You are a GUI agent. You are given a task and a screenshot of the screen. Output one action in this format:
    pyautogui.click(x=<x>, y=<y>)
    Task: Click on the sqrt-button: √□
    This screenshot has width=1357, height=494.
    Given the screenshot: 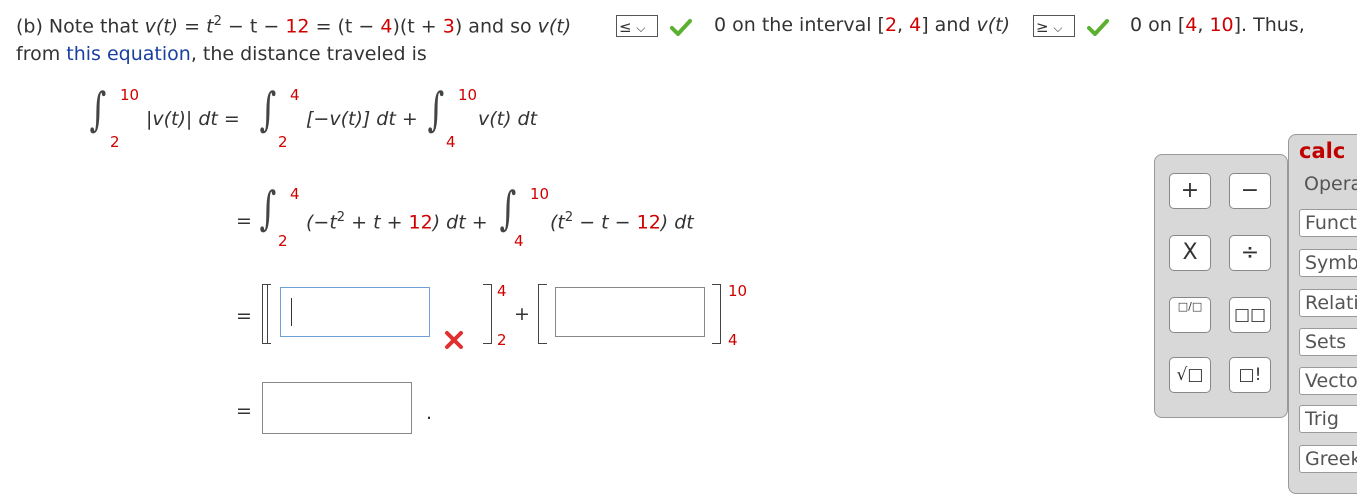 What is the action you would take?
    pyautogui.click(x=1190, y=375)
    